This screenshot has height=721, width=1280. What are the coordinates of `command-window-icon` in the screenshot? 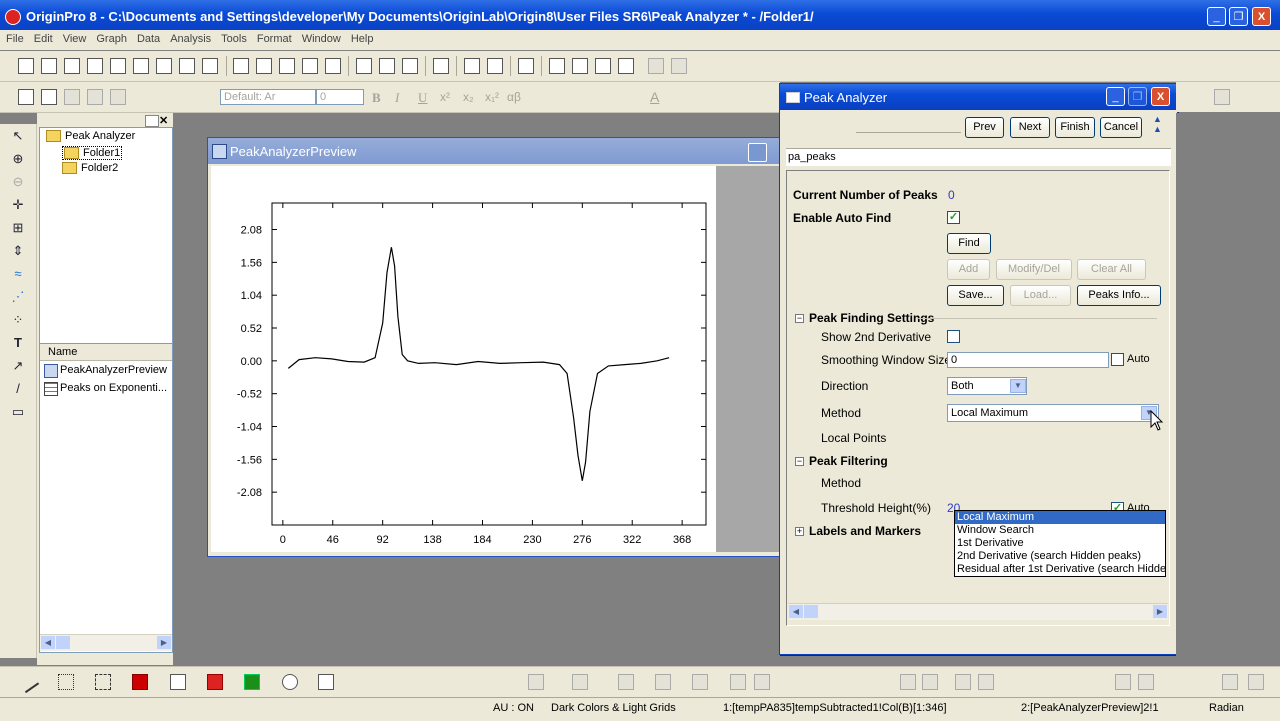 It's located at (603, 66).